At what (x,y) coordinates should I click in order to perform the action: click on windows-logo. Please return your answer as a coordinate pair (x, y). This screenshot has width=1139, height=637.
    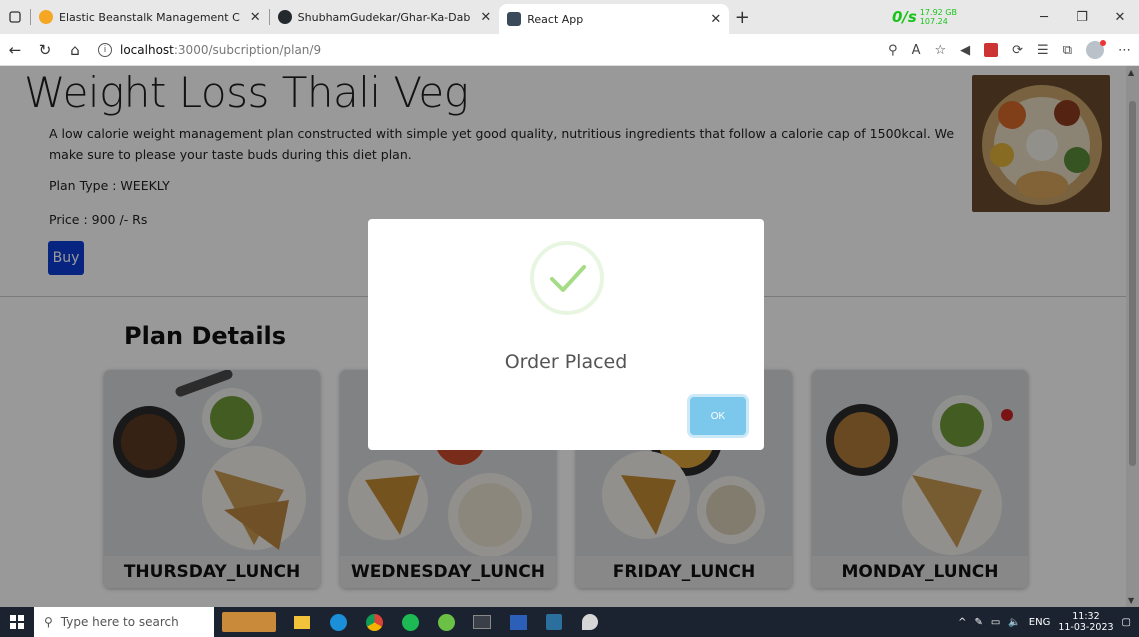
    Looking at the image, I should click on (17, 622).